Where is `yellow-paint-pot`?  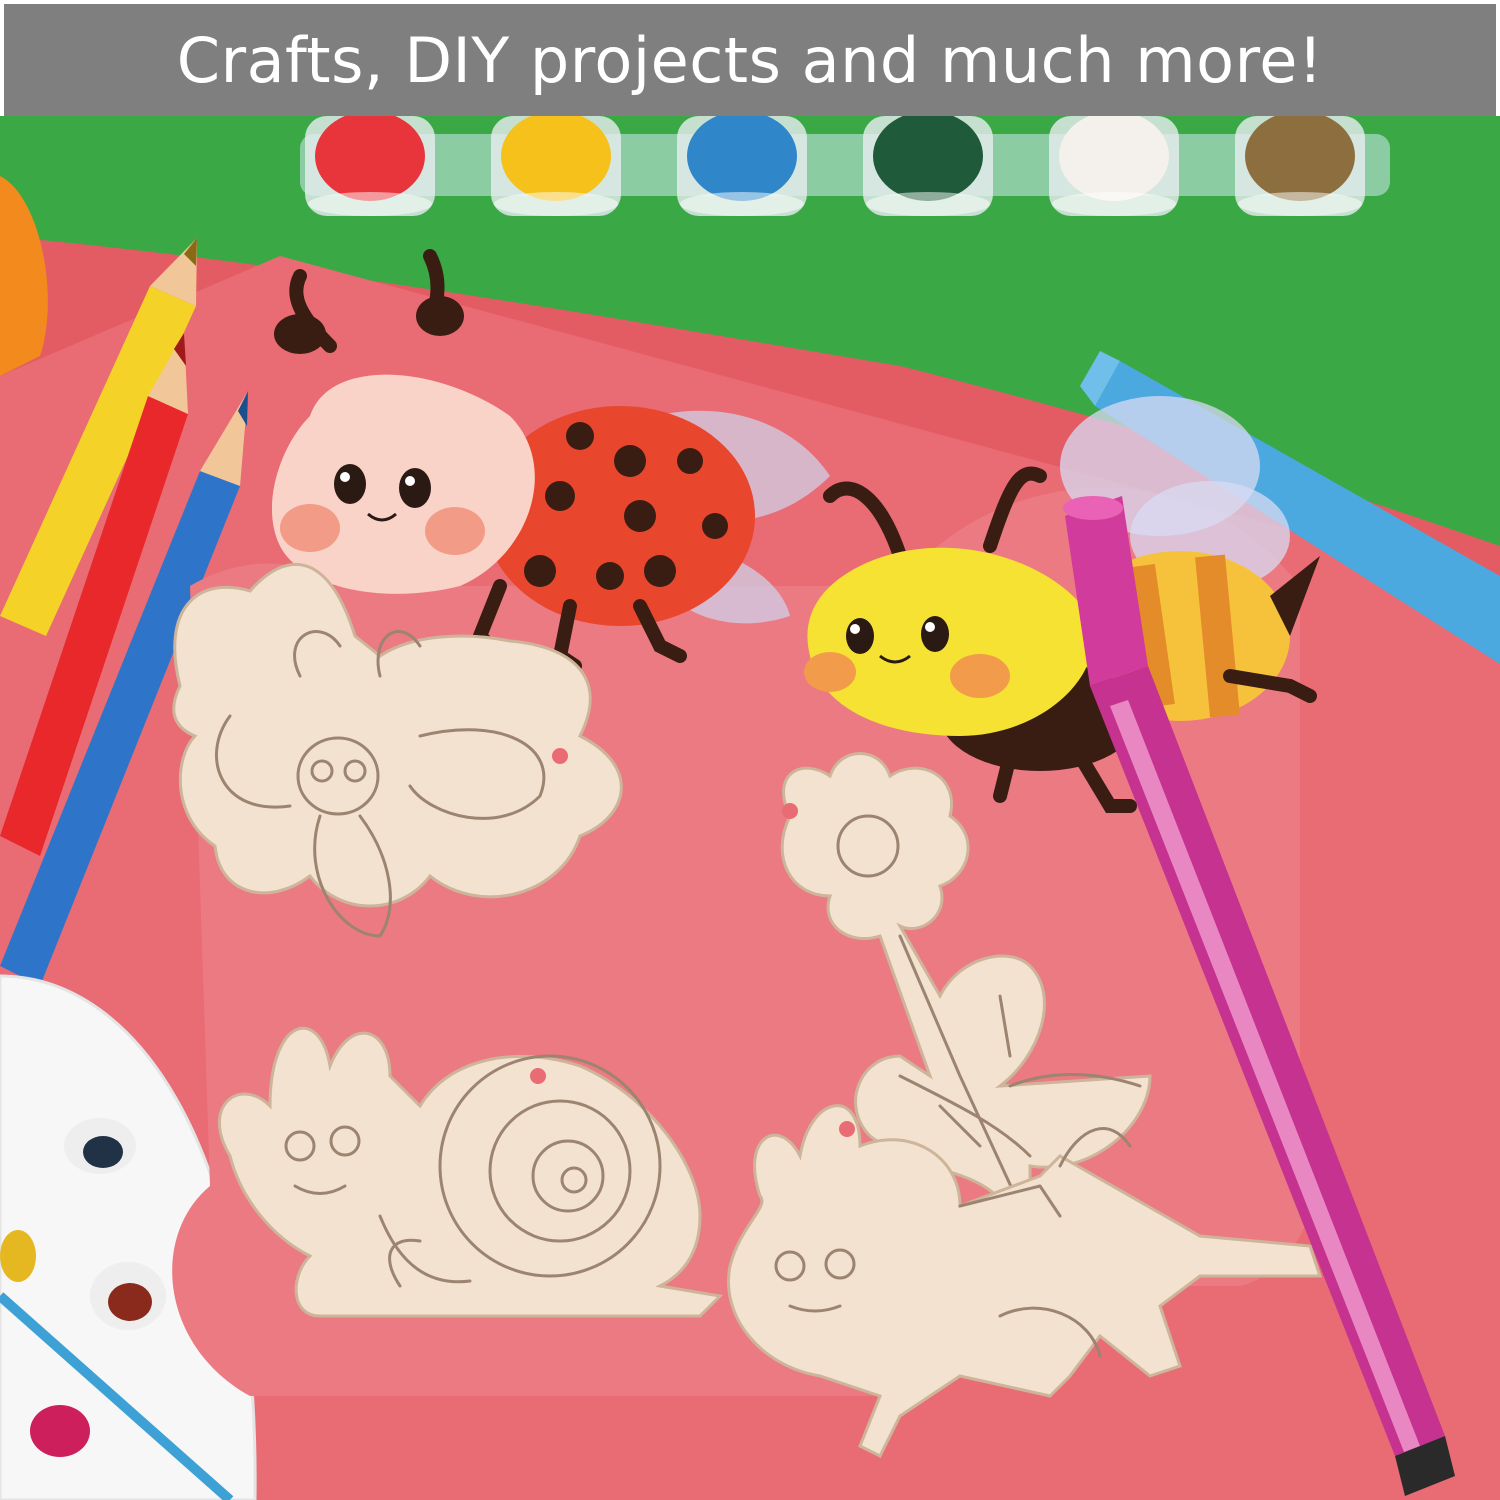
yellow-paint-pot is located at coordinates (556, 166).